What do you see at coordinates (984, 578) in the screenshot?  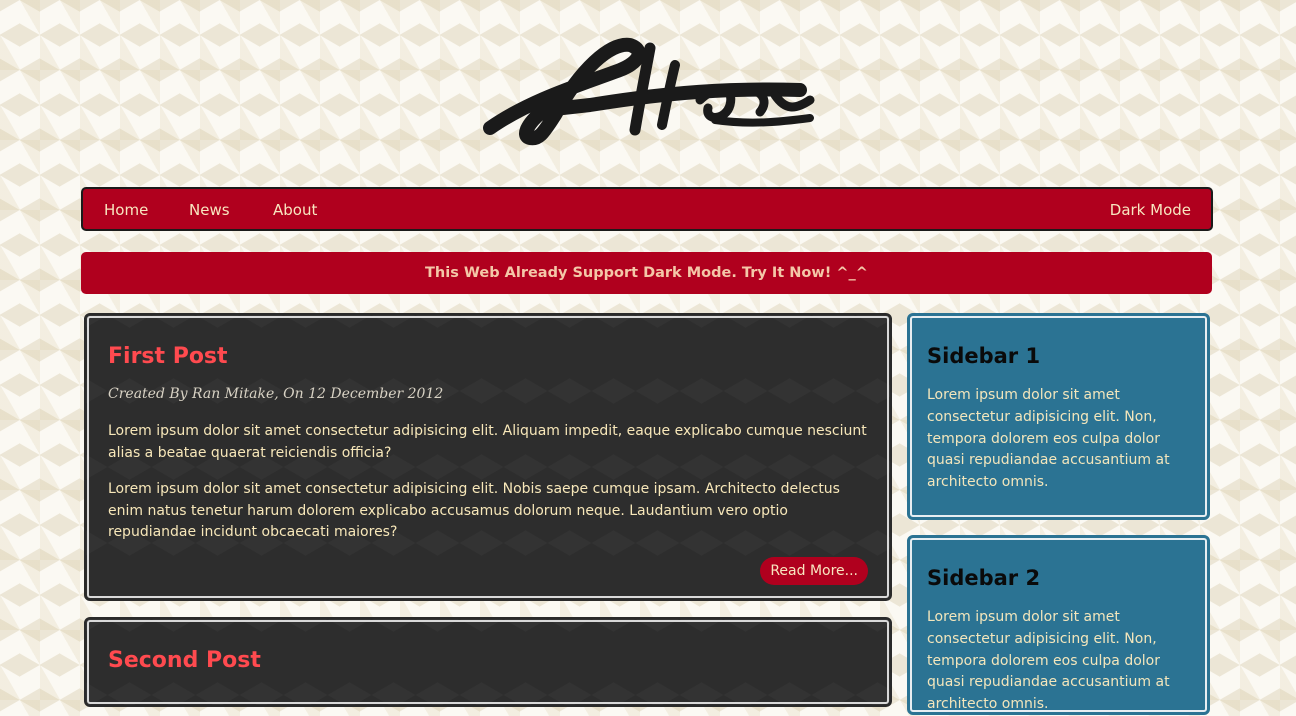 I see `sidebar-title: Sidebar 2` at bounding box center [984, 578].